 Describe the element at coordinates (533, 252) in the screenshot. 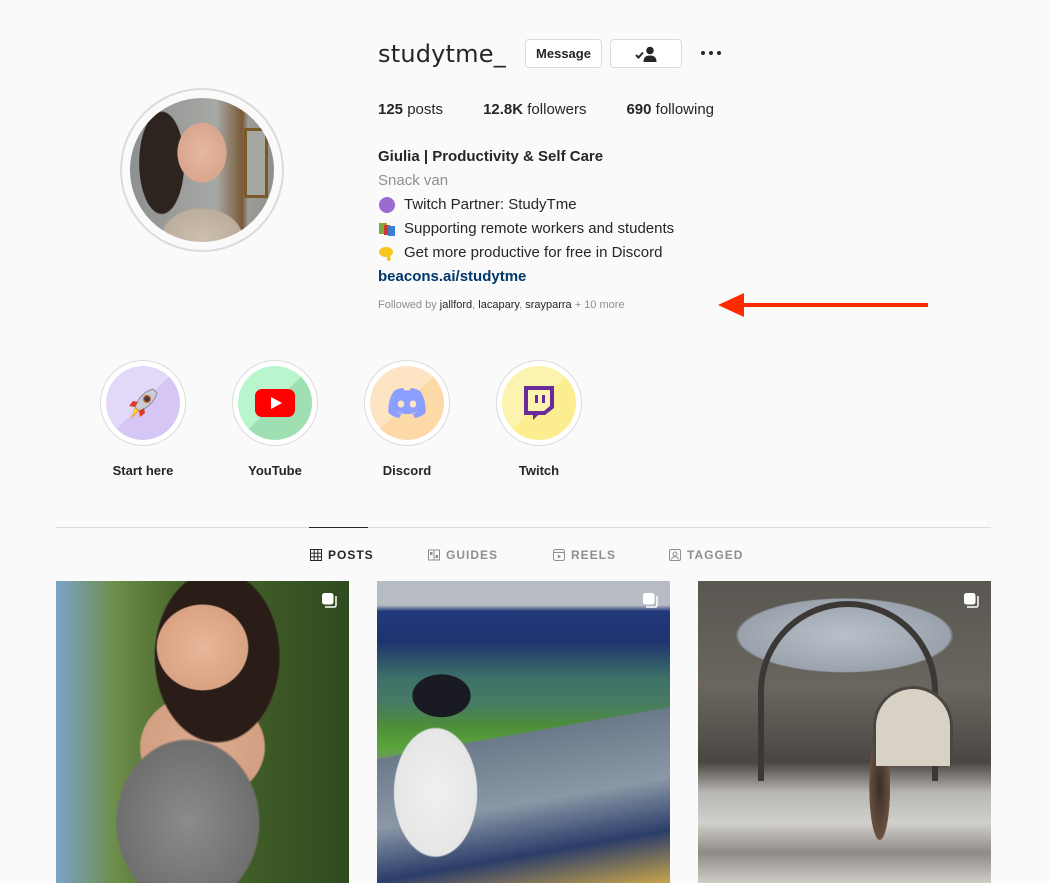

I see `bio-line-text: Get more productive for free in Discord` at that location.